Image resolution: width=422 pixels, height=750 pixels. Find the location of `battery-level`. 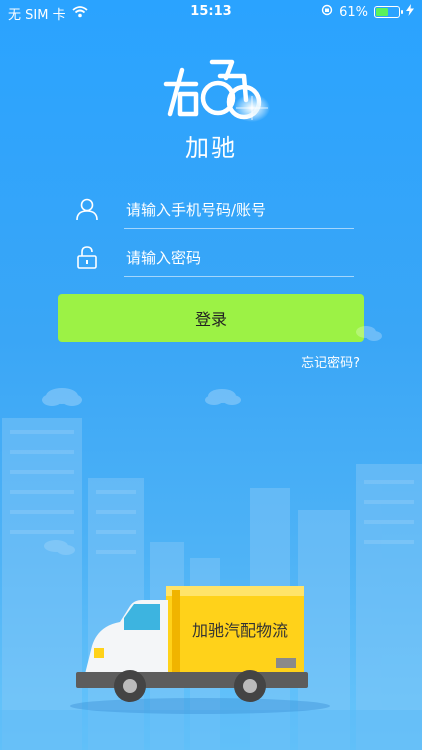

battery-level is located at coordinates (382, 12).